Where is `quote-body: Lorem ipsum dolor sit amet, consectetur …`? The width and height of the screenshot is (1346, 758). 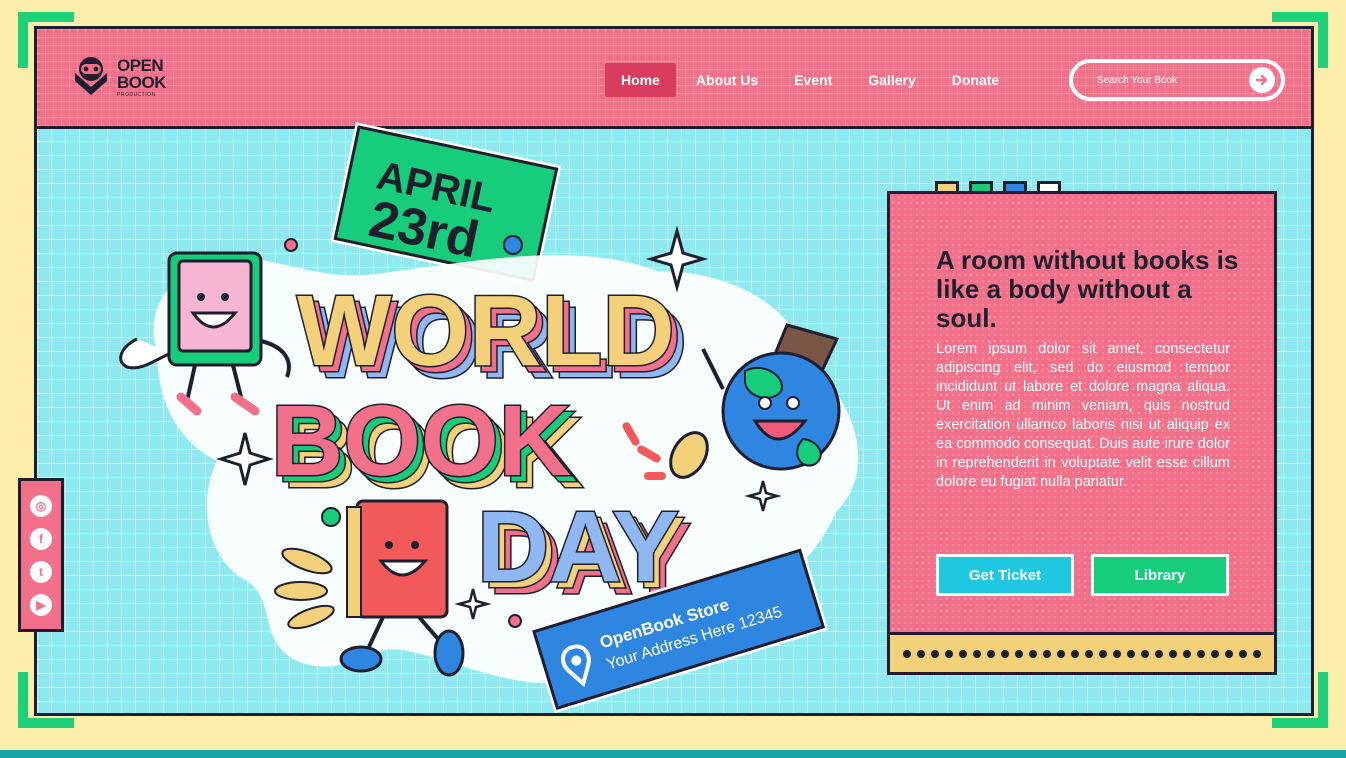
quote-body: Lorem ipsum dolor sit amet, consectetur … is located at coordinates (1083, 415).